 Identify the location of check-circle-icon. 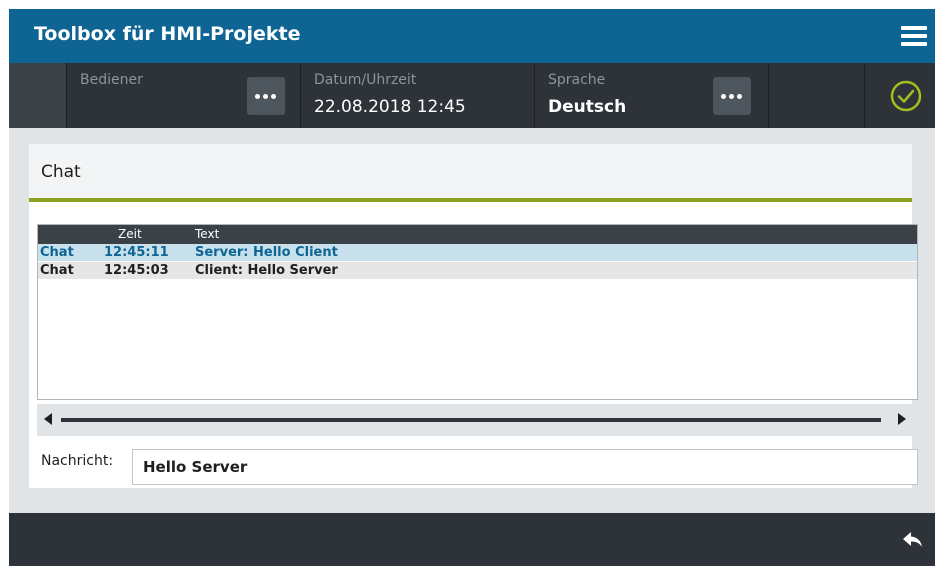
(906, 96).